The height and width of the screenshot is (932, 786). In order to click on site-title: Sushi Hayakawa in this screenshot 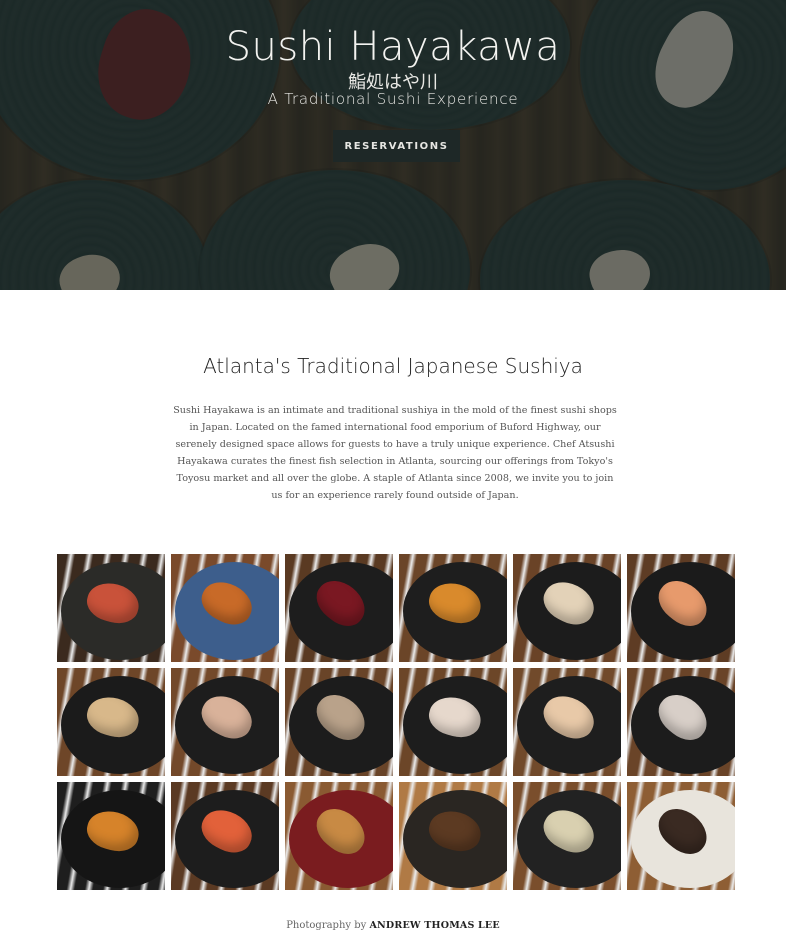, I will do `click(393, 47)`.